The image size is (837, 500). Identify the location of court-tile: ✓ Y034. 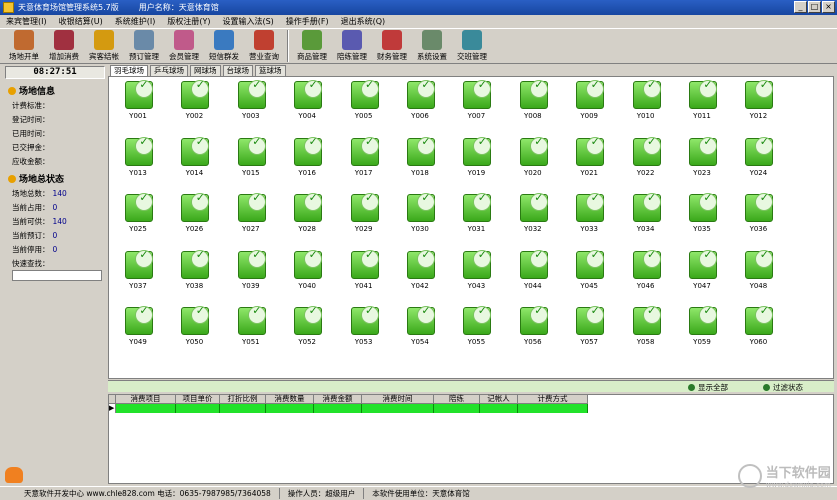
(646, 214).